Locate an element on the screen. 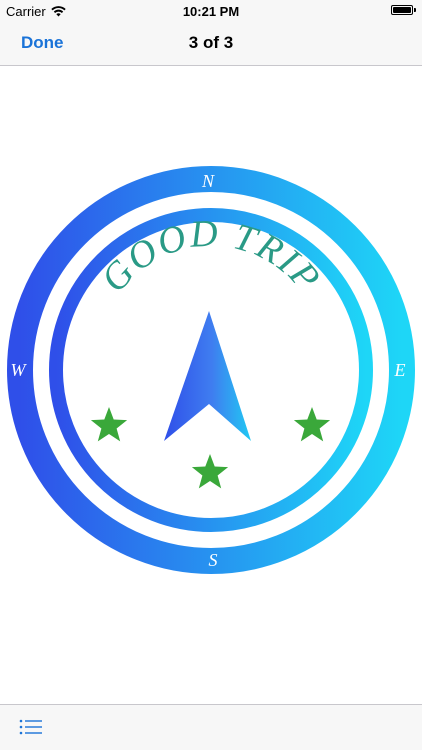  logo-heading: GOOD TRIP is located at coordinates (211, 256).